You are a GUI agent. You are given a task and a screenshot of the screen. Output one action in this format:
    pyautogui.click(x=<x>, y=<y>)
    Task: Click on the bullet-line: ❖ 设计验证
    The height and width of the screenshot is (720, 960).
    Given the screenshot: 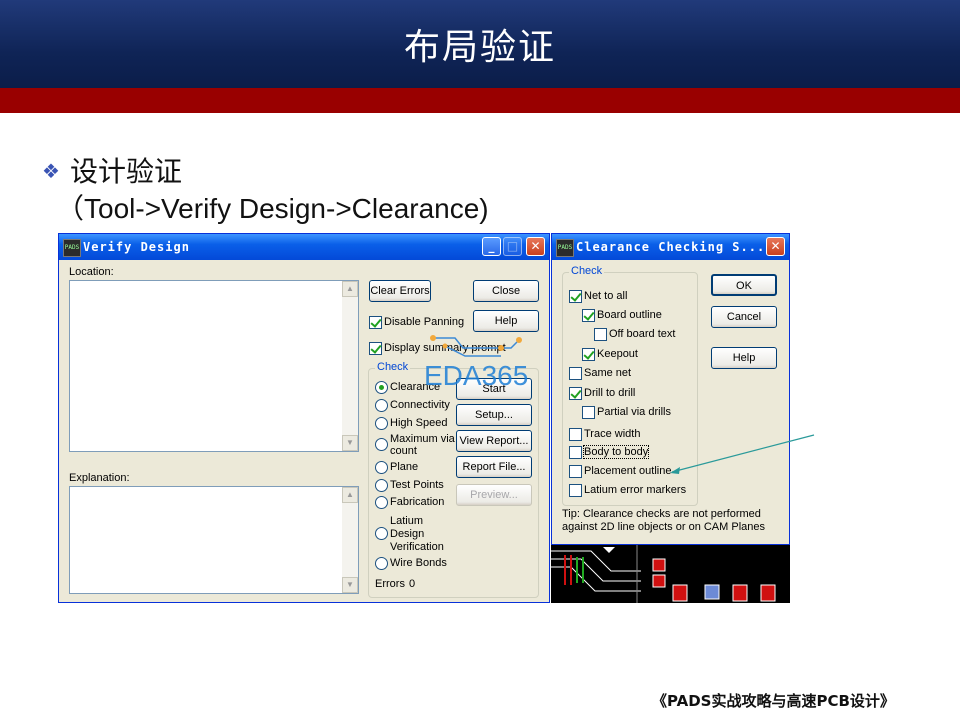 What is the action you would take?
    pyautogui.click(x=112, y=170)
    